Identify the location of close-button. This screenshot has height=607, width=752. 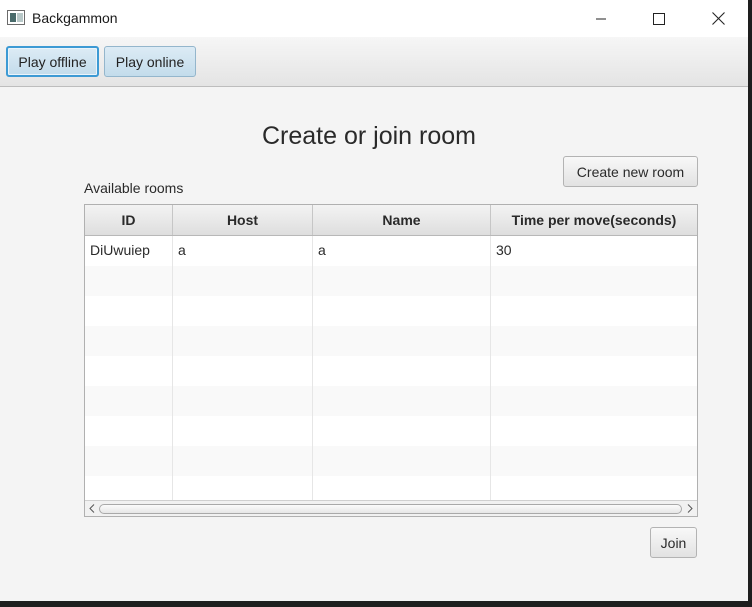
(718, 18).